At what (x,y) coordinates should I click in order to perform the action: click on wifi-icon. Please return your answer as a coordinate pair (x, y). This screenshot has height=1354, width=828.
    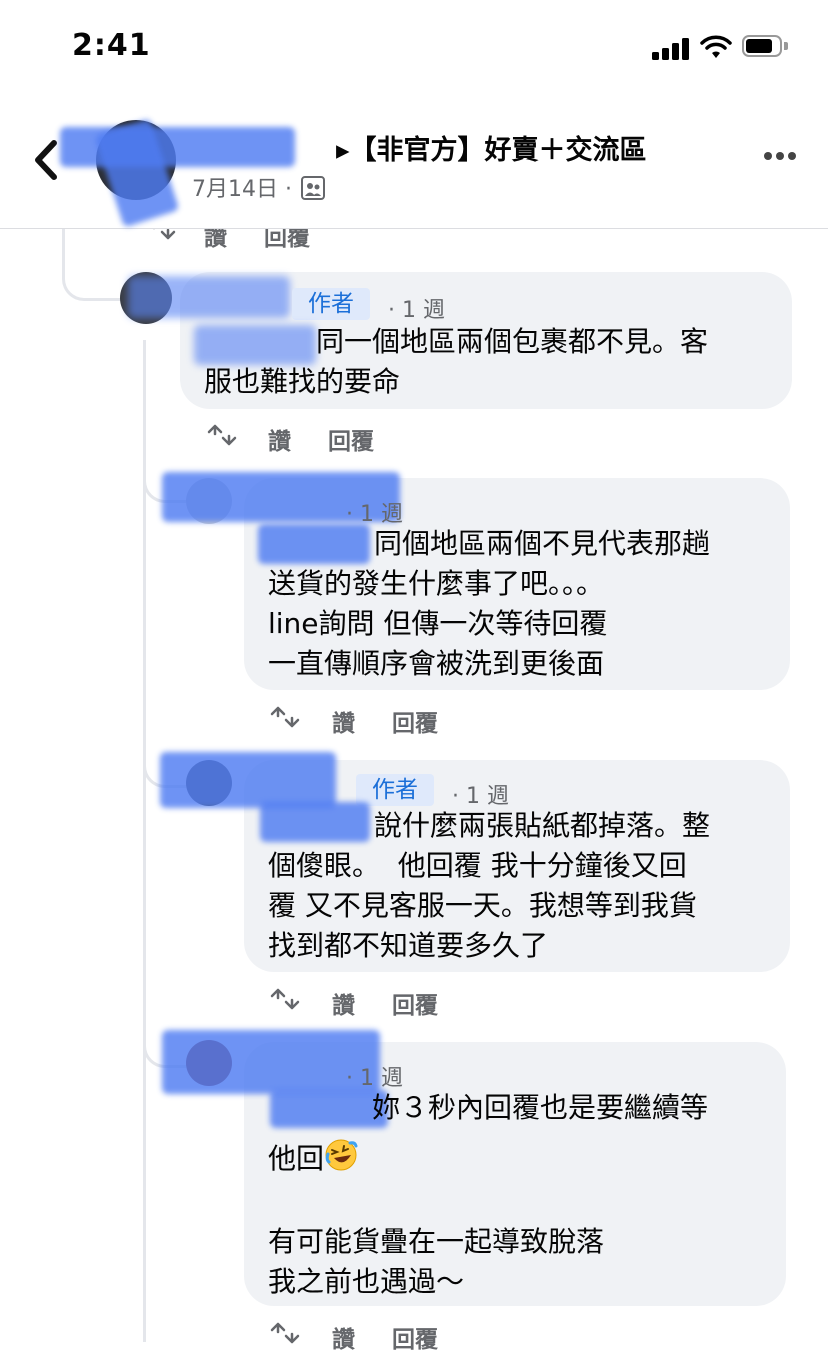
    Looking at the image, I should click on (716, 46).